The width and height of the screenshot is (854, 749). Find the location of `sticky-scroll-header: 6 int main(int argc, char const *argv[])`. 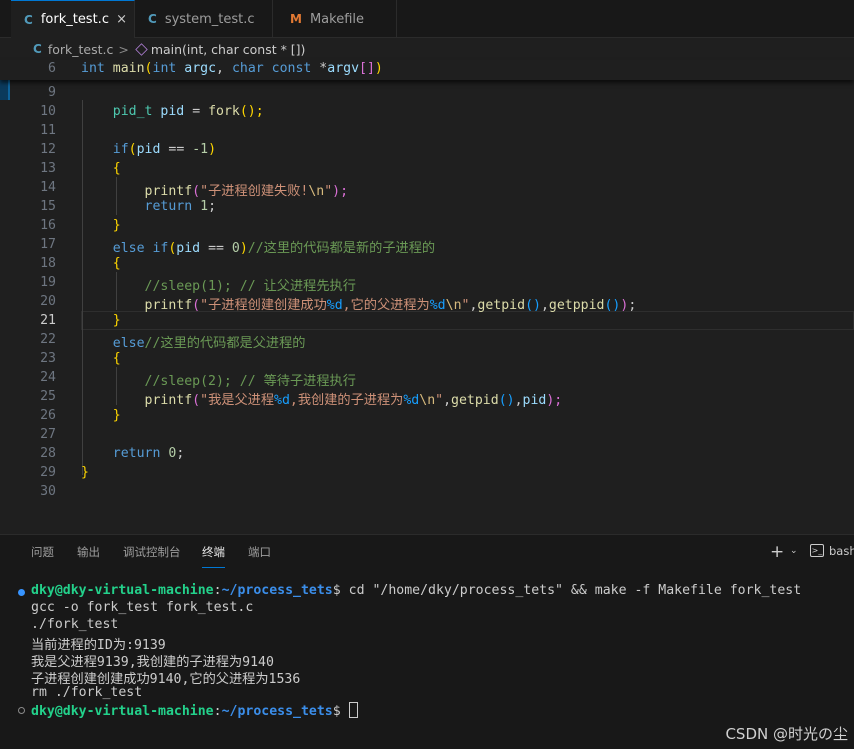

sticky-scroll-header: 6 int main(int argc, char const *argv[]) is located at coordinates (427, 70).